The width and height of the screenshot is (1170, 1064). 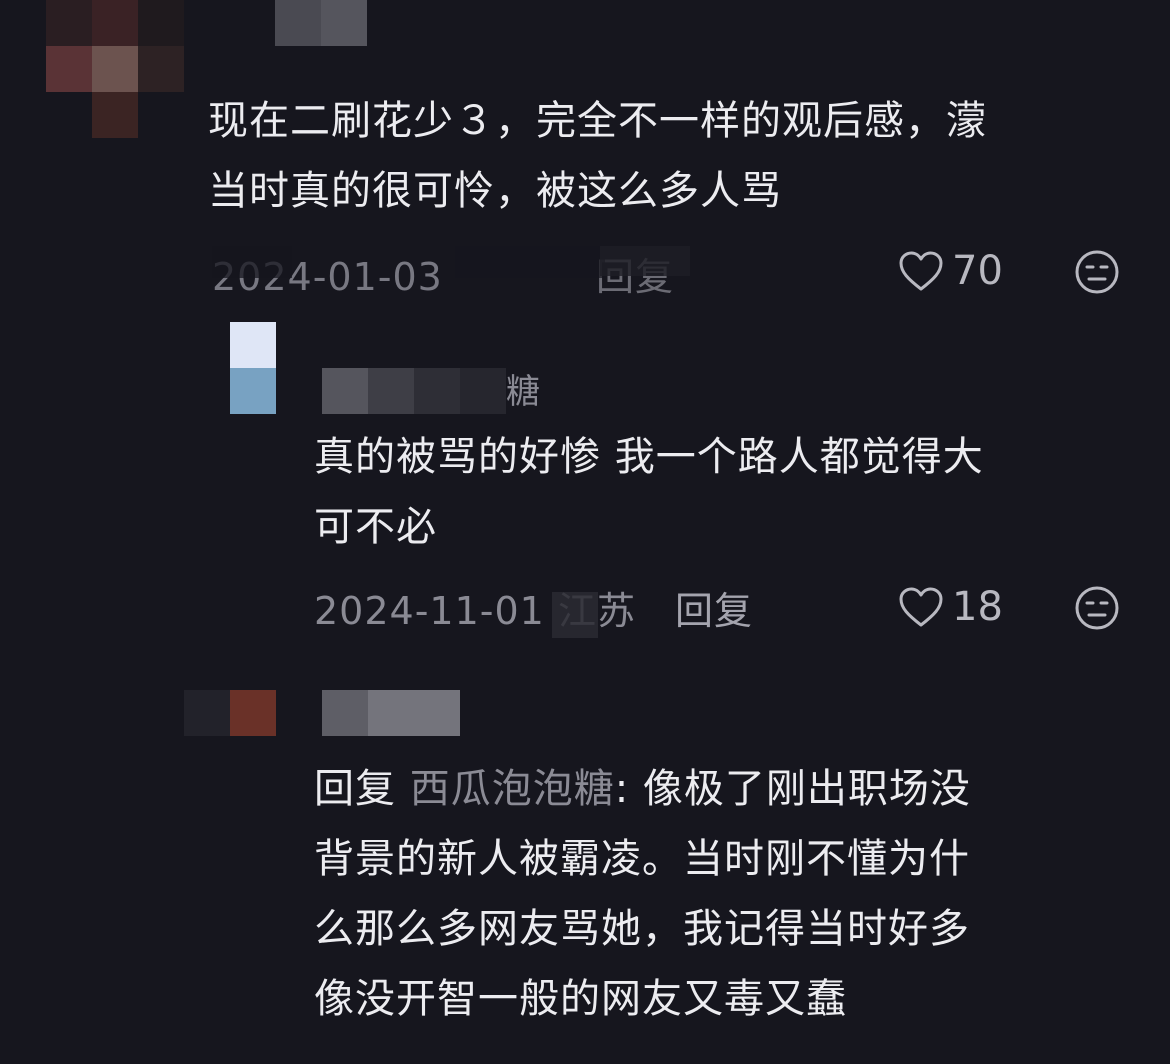 What do you see at coordinates (649, 492) in the screenshot?
I see `comment-text: 真的被骂的好惨 我一个路人都觉得大 可不必` at bounding box center [649, 492].